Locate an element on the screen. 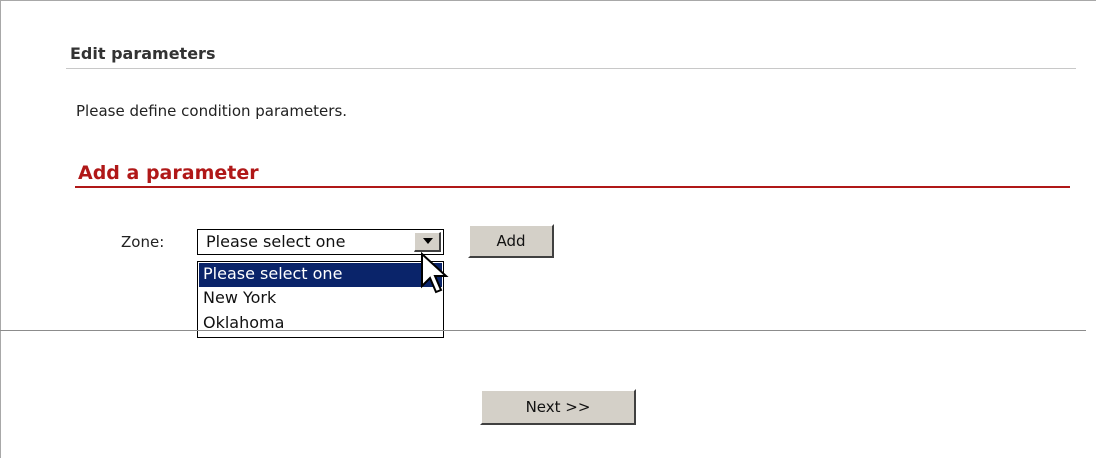 The width and height of the screenshot is (1096, 458). zone-option-please-select: Please select one is located at coordinates (320, 275).